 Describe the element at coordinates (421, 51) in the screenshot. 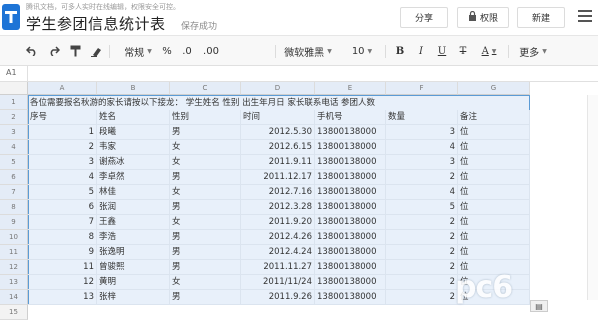

I see `italic-button: I` at that location.